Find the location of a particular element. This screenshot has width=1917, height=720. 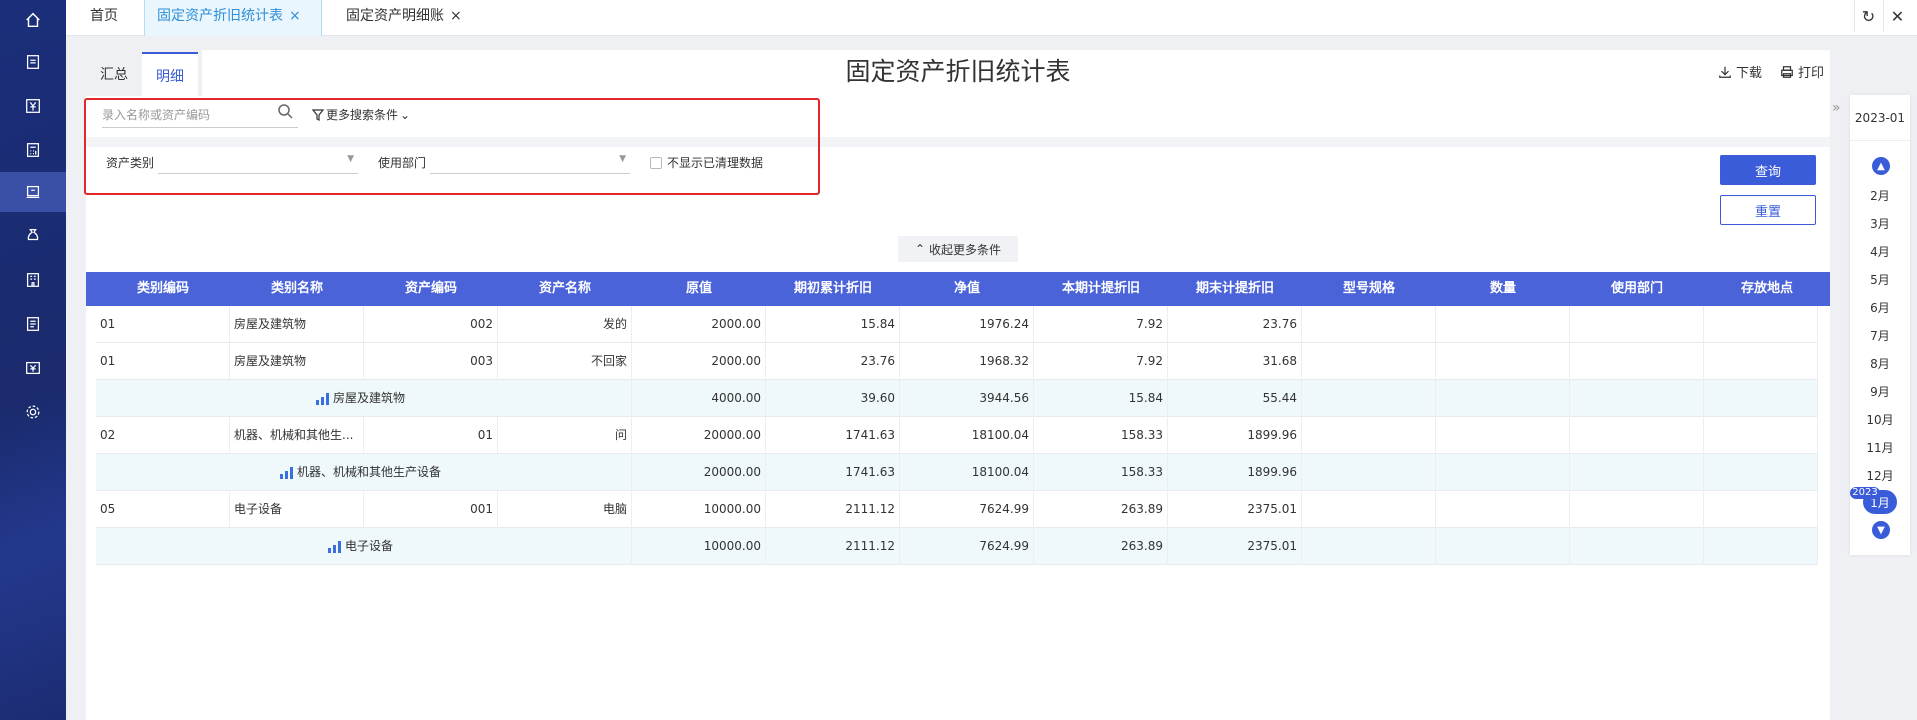

col-ending-depreciation: 期末计提折旧 is located at coordinates (1234, 288).